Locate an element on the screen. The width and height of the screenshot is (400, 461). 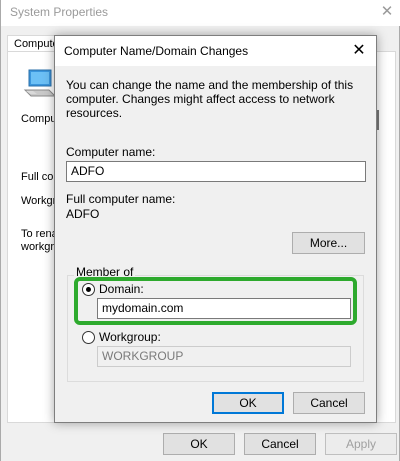
system-properties-title: System Properties is located at coordinates (59, 12).